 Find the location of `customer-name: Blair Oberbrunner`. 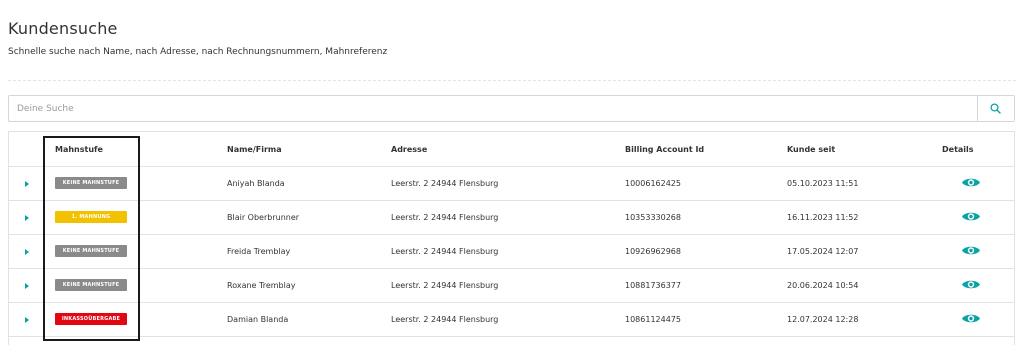

customer-name: Blair Oberbrunner is located at coordinates (263, 217).